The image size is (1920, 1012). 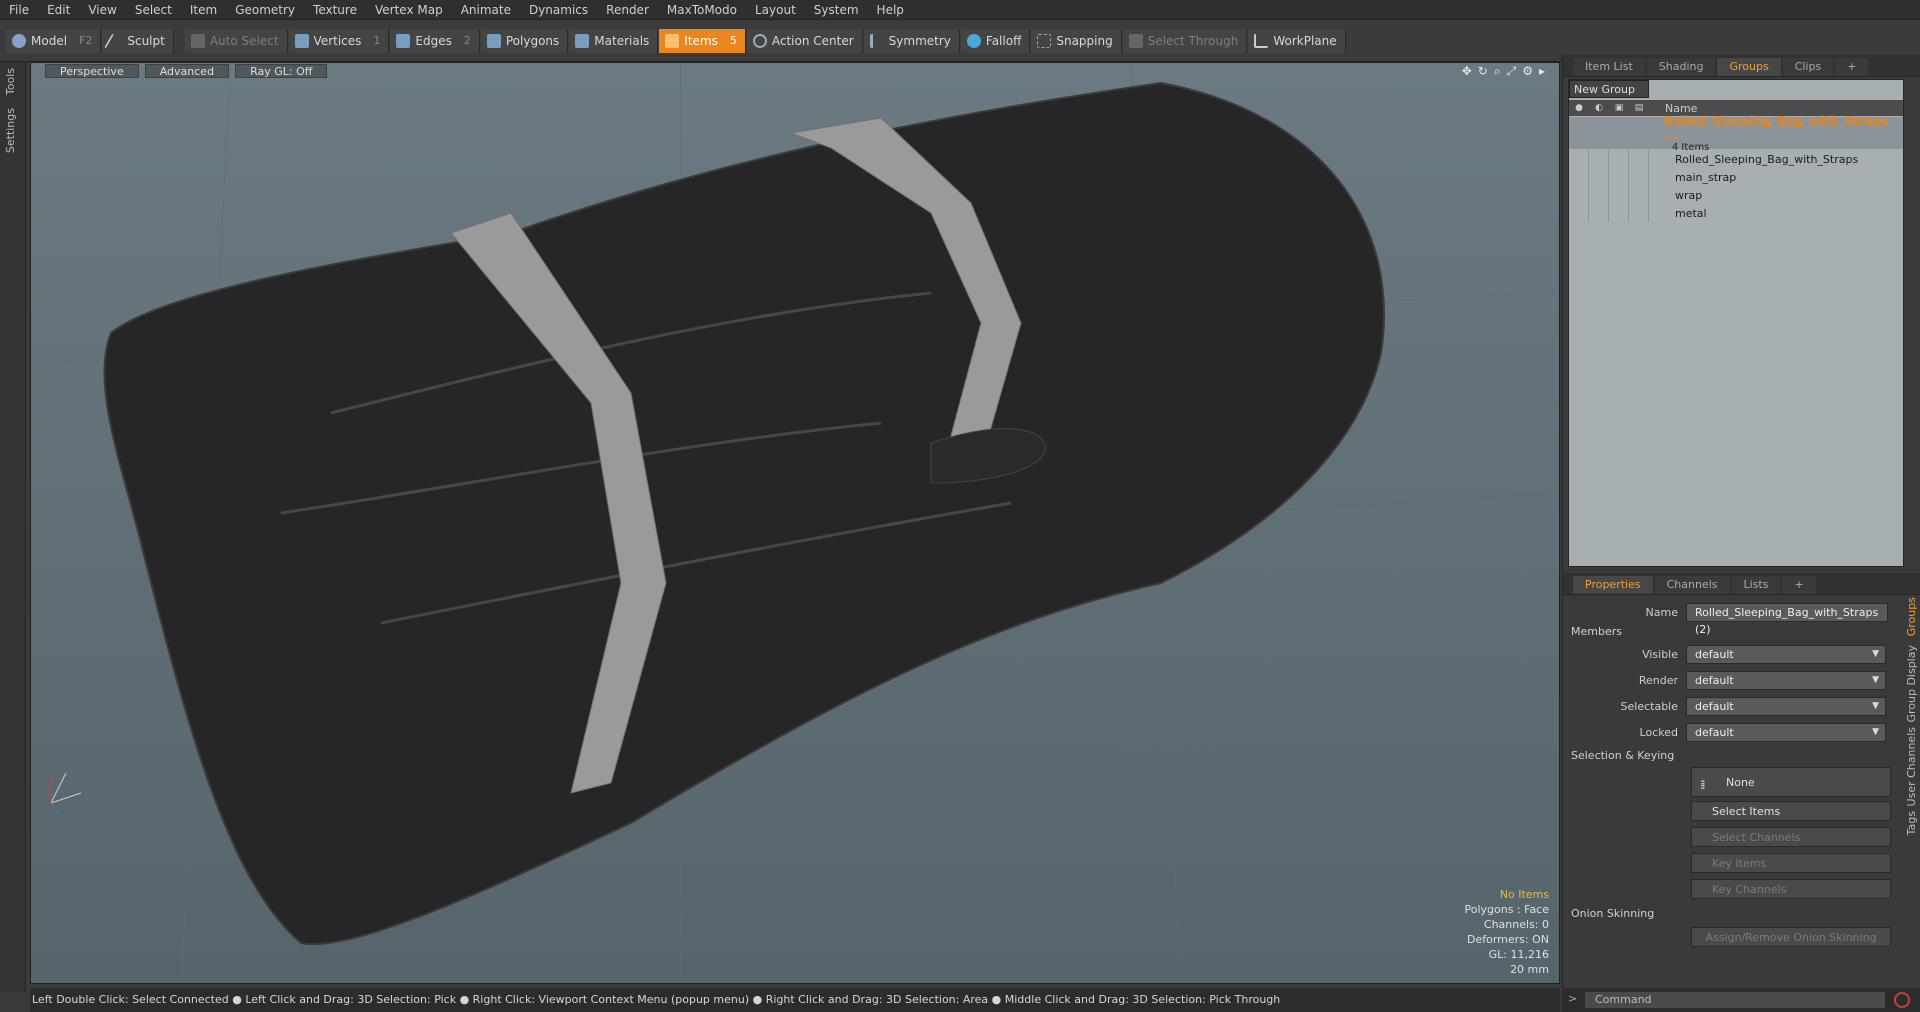 I want to click on locked-dropdown: default ▼, so click(x=1786, y=732).